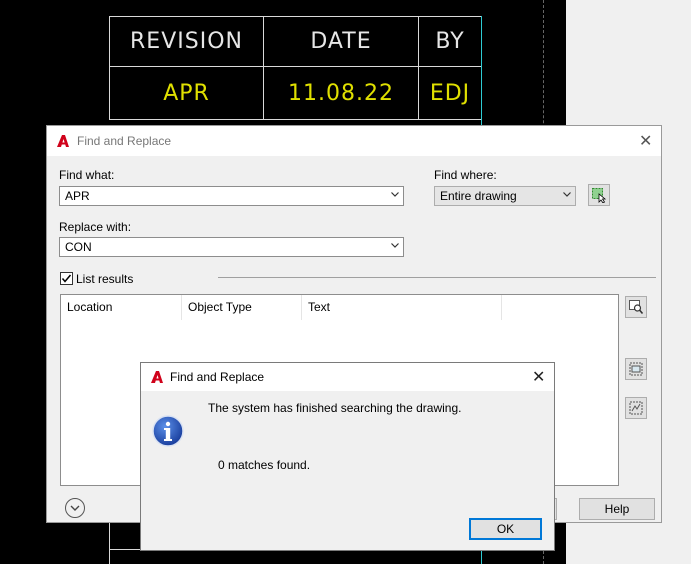  What do you see at coordinates (109, 543) in the screenshot?
I see `title-block-line` at bounding box center [109, 543].